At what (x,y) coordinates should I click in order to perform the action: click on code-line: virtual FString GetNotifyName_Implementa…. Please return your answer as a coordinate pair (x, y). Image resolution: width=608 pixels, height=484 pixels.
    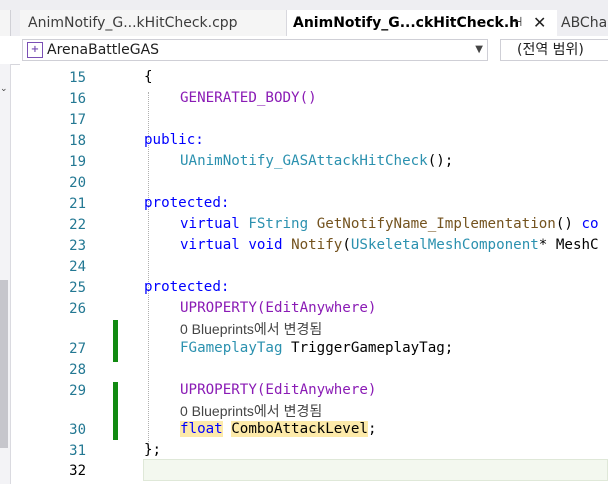
    Looking at the image, I should click on (389, 224).